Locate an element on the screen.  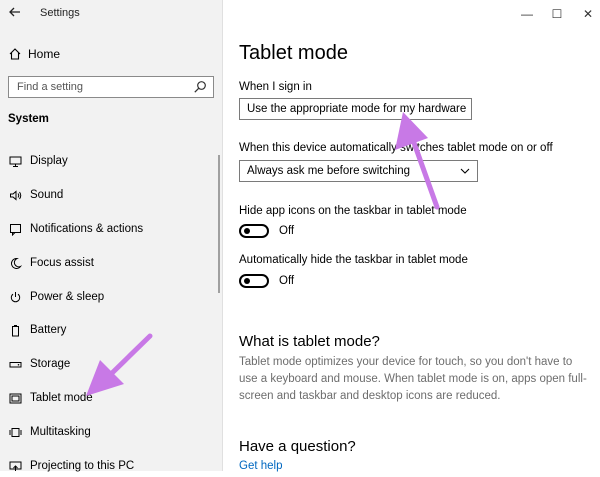
search-icon is located at coordinates (200, 87).